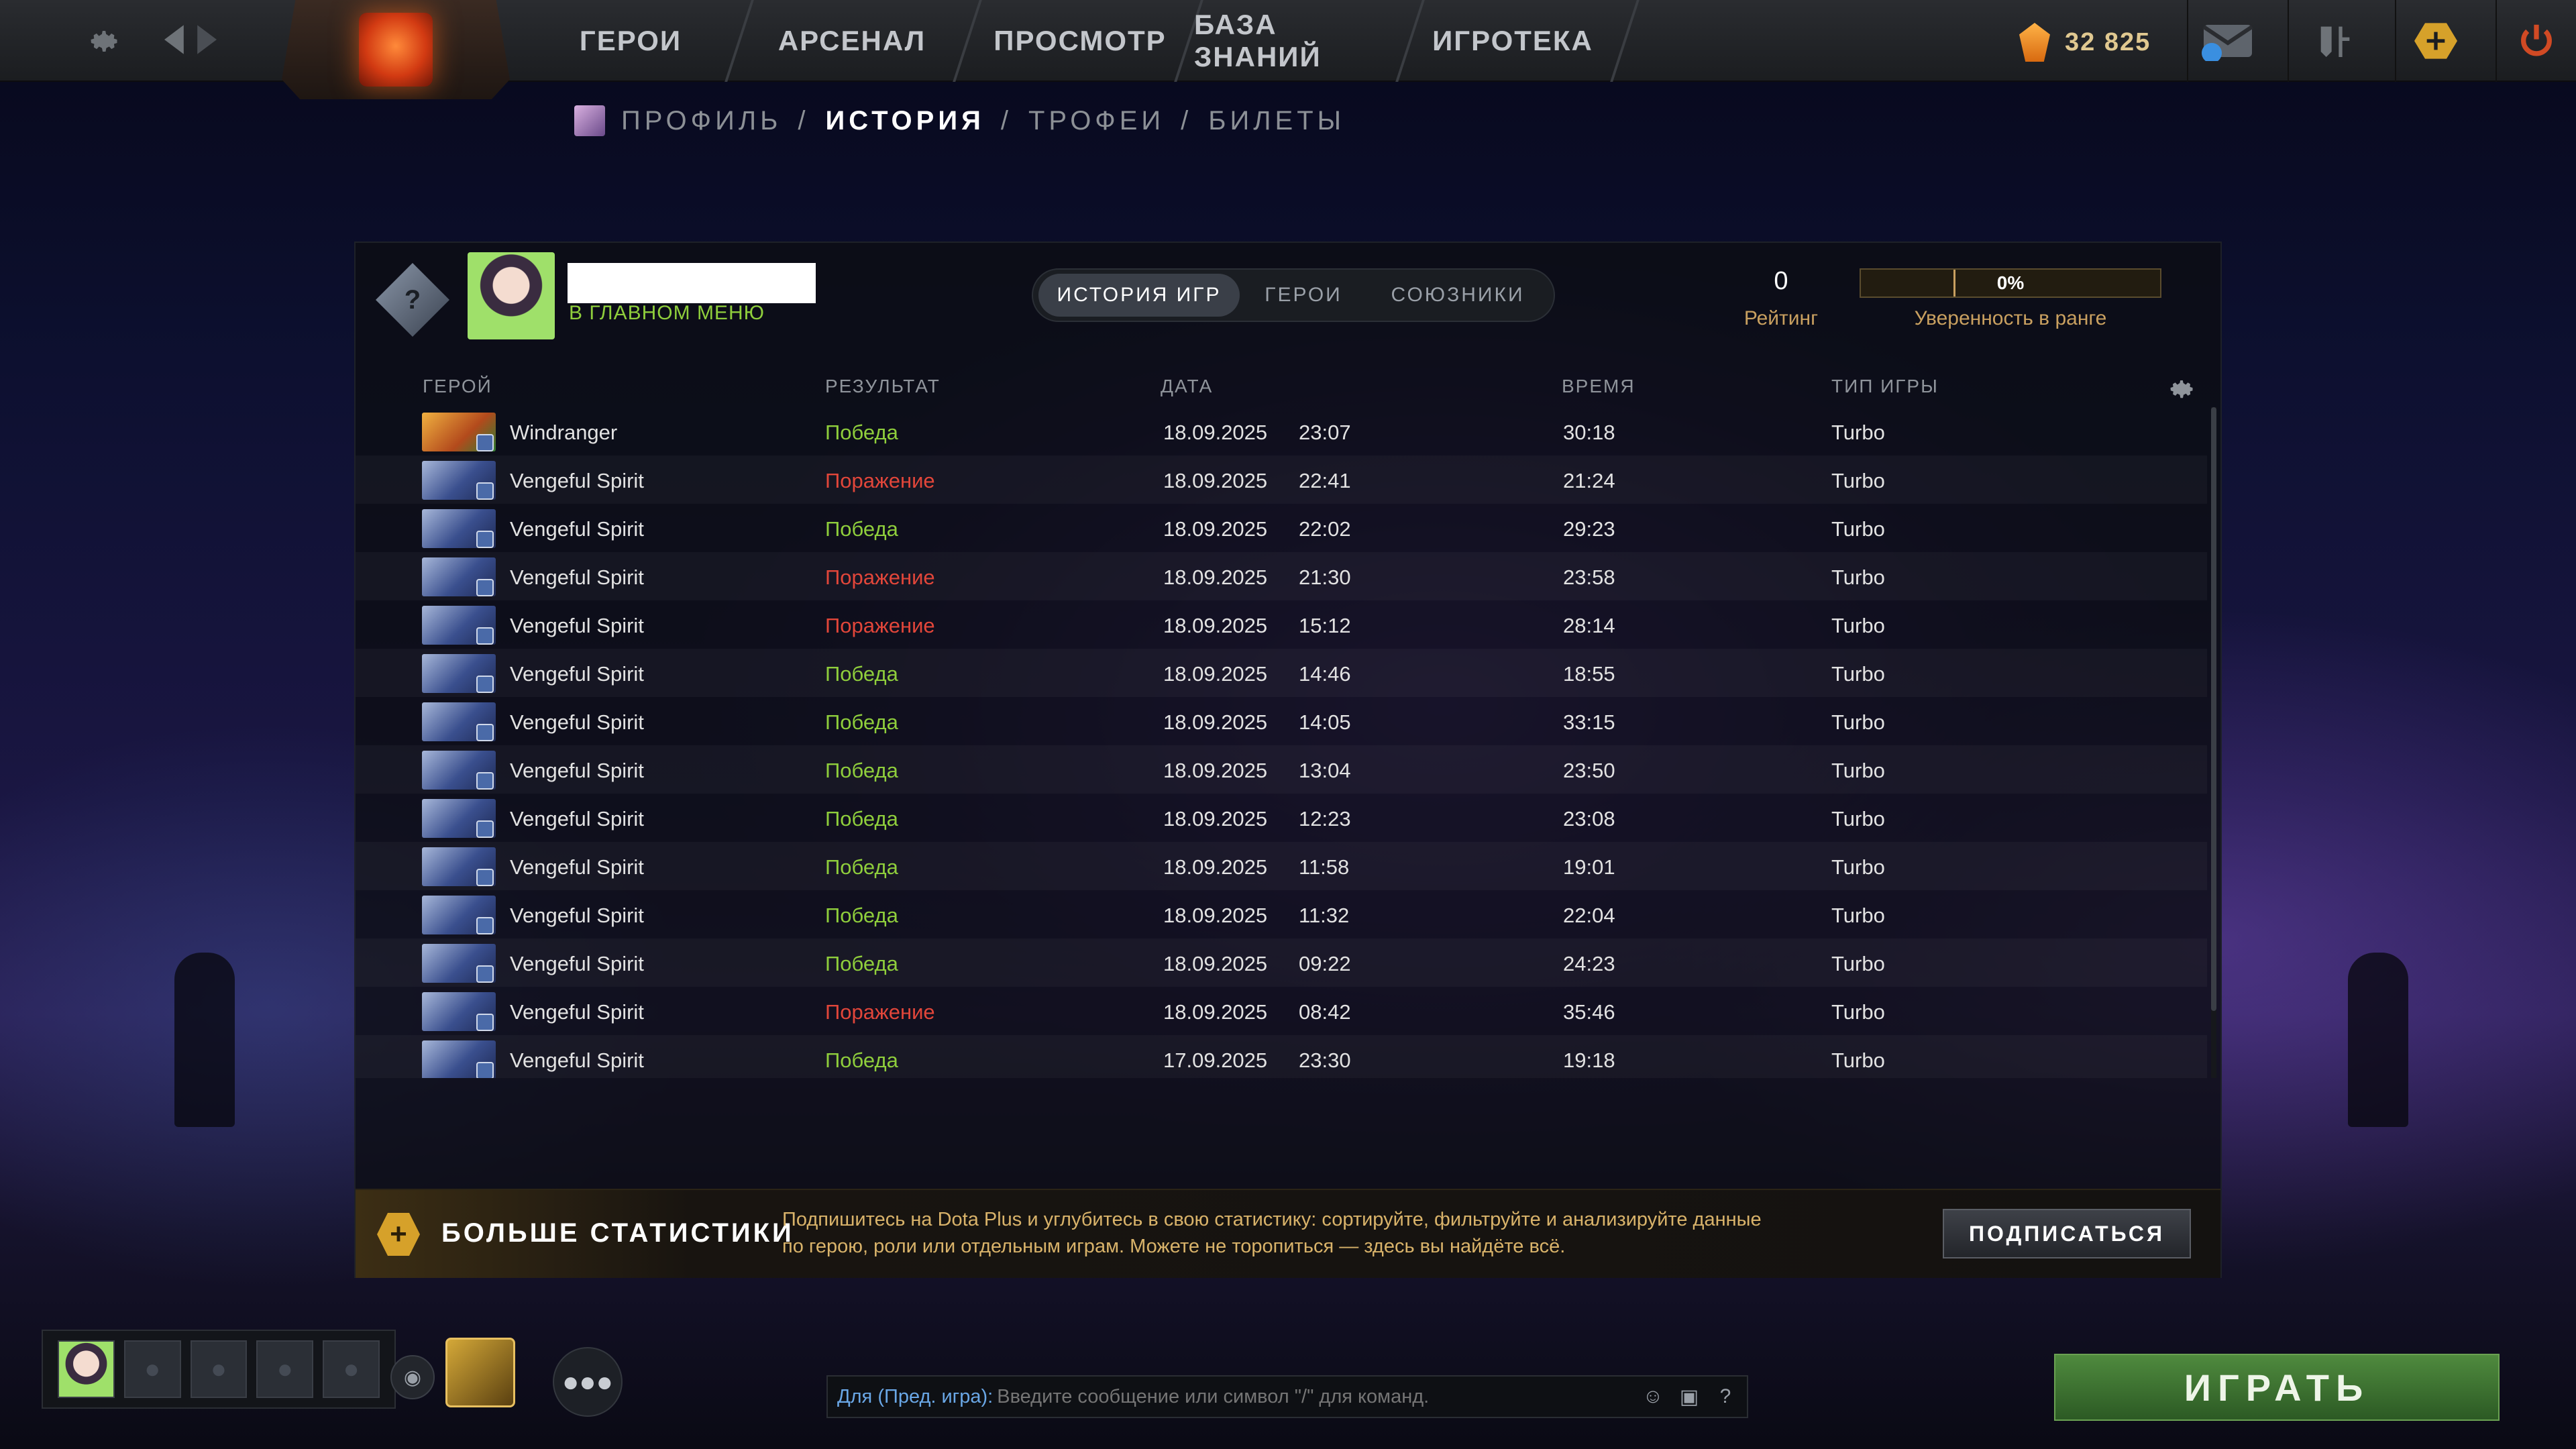  I want to click on player-status: В ГЛАВНОМ МЕНЮ, so click(667, 313).